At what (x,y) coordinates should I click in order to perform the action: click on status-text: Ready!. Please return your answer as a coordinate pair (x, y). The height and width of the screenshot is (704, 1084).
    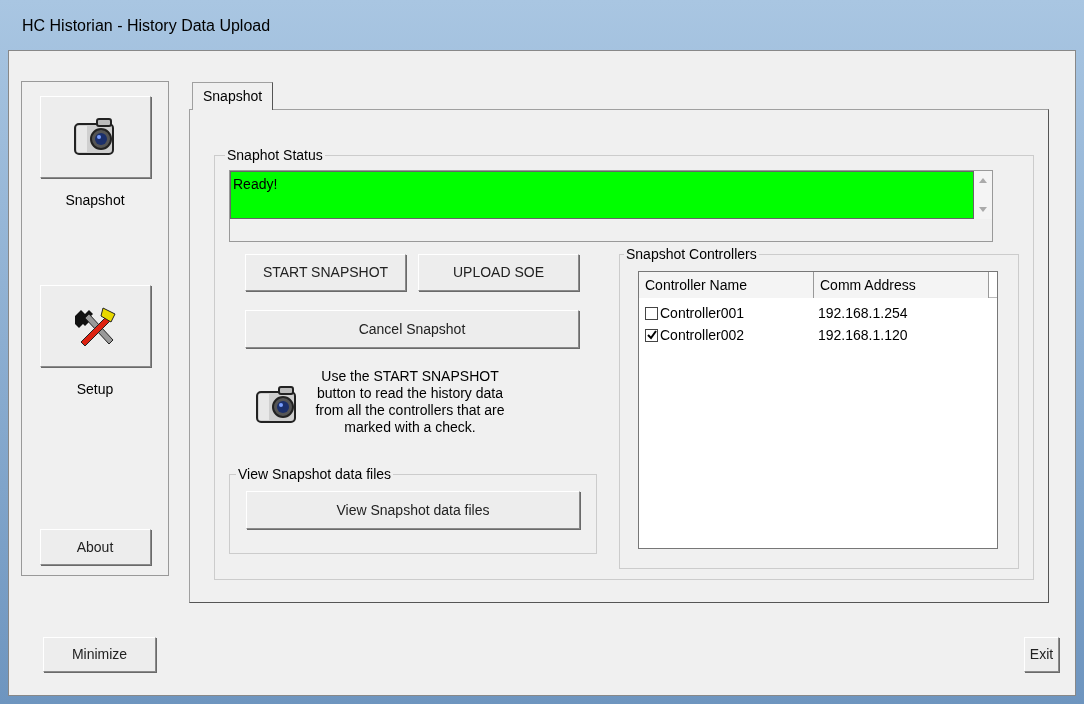
    Looking at the image, I should click on (255, 184).